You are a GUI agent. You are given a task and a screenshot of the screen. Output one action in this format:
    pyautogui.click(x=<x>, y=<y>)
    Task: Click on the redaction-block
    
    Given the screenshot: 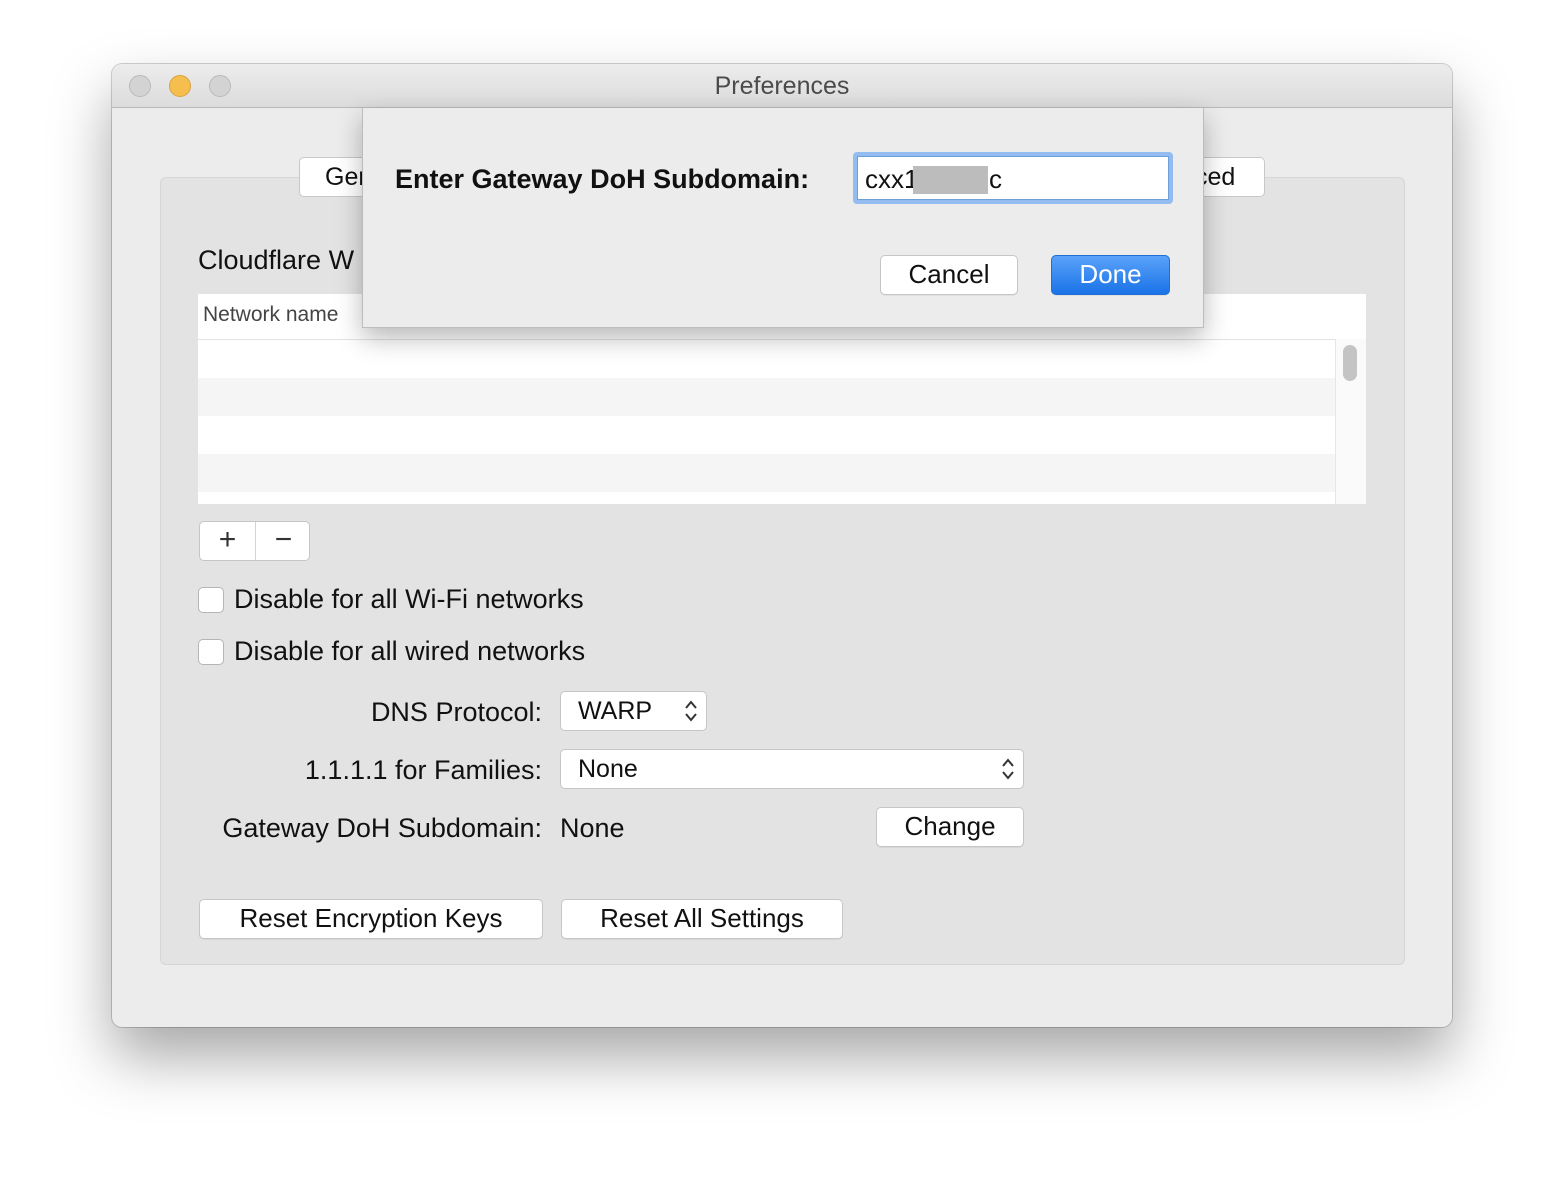 What is the action you would take?
    pyautogui.click(x=950, y=180)
    